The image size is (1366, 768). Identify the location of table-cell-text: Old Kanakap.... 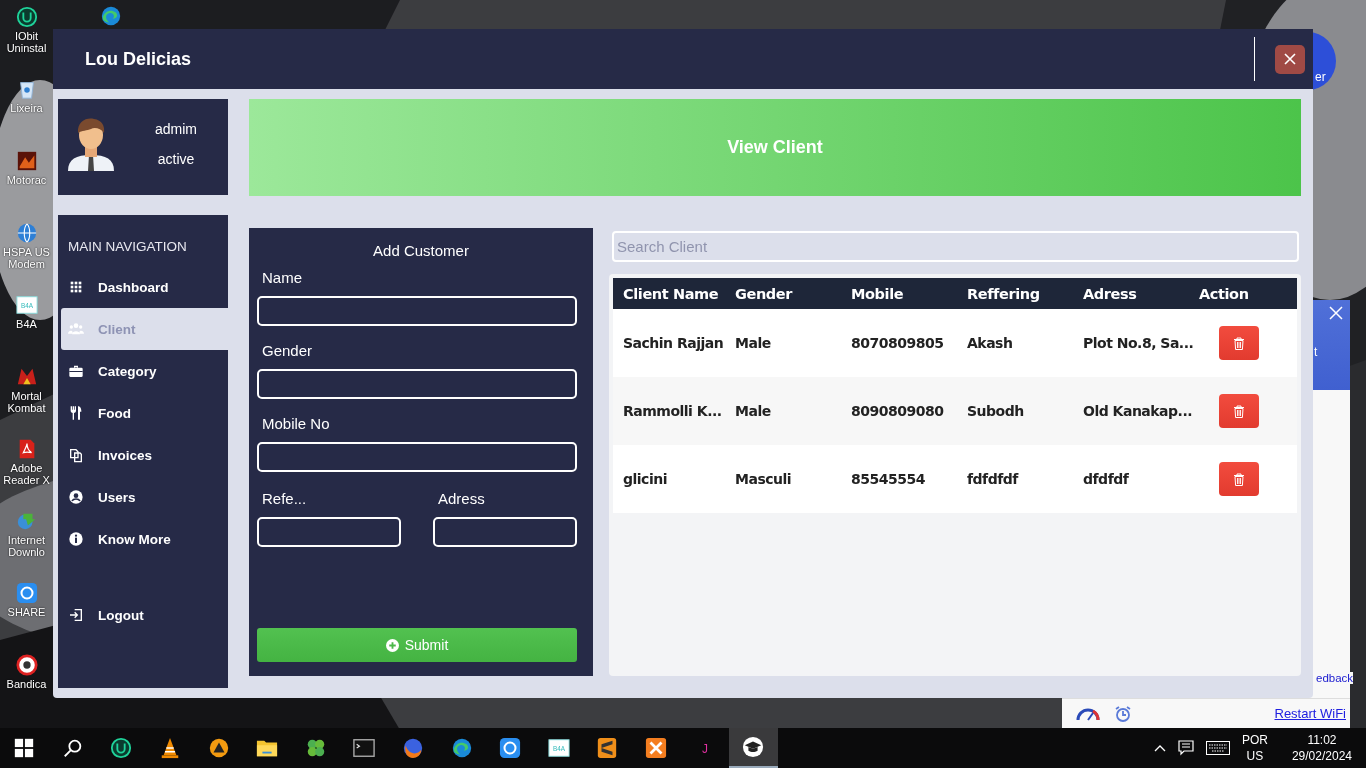
(1138, 411).